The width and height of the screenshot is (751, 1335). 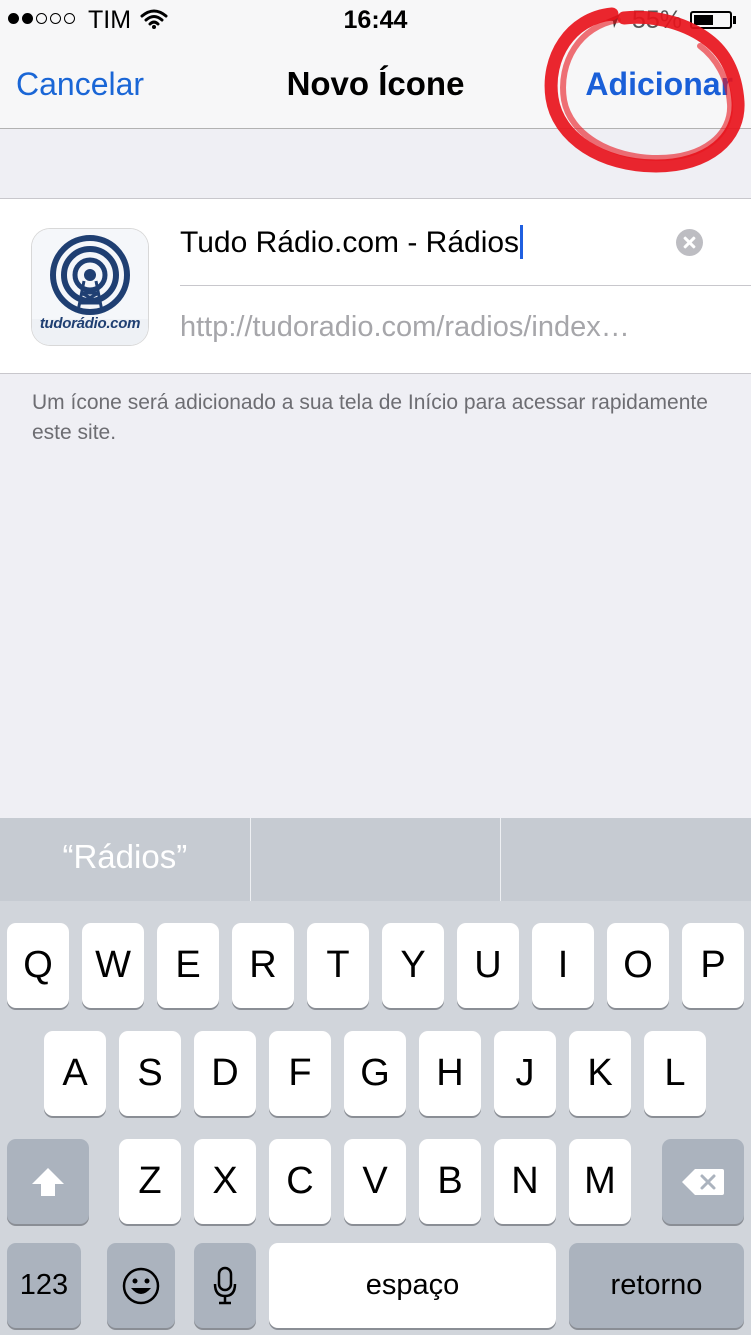 What do you see at coordinates (375, 1073) in the screenshot?
I see `key-g: G` at bounding box center [375, 1073].